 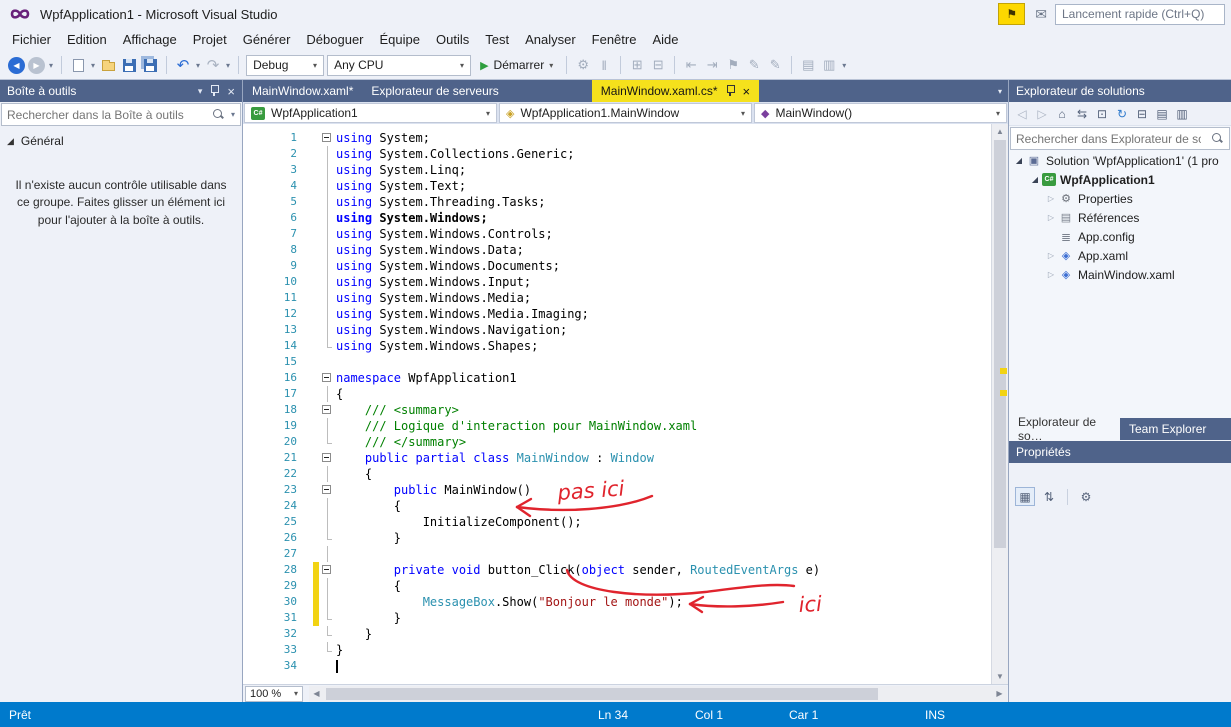 I want to click on show-all-files-icon: ▤, so click(x=1162, y=114).